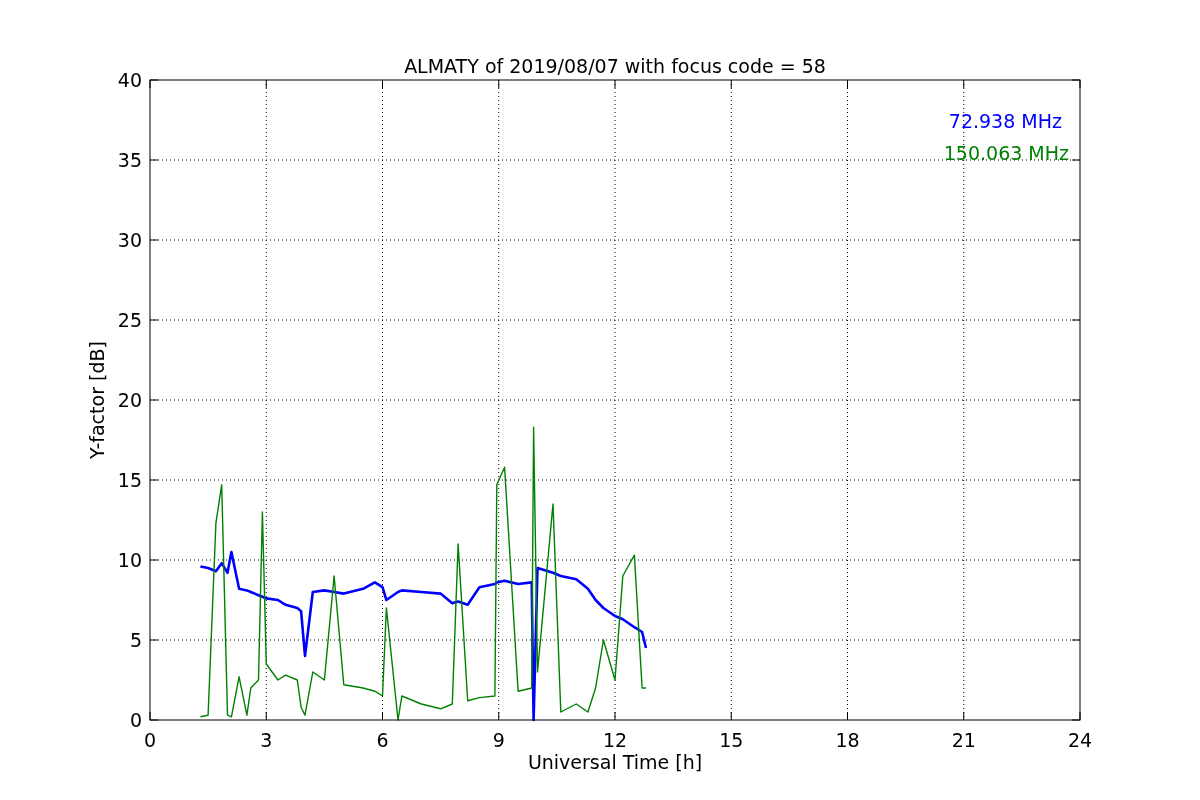 This screenshot has height=800, width=1200. Describe the element at coordinates (382, 740) in the screenshot. I see `x-tick-label: 6` at that location.